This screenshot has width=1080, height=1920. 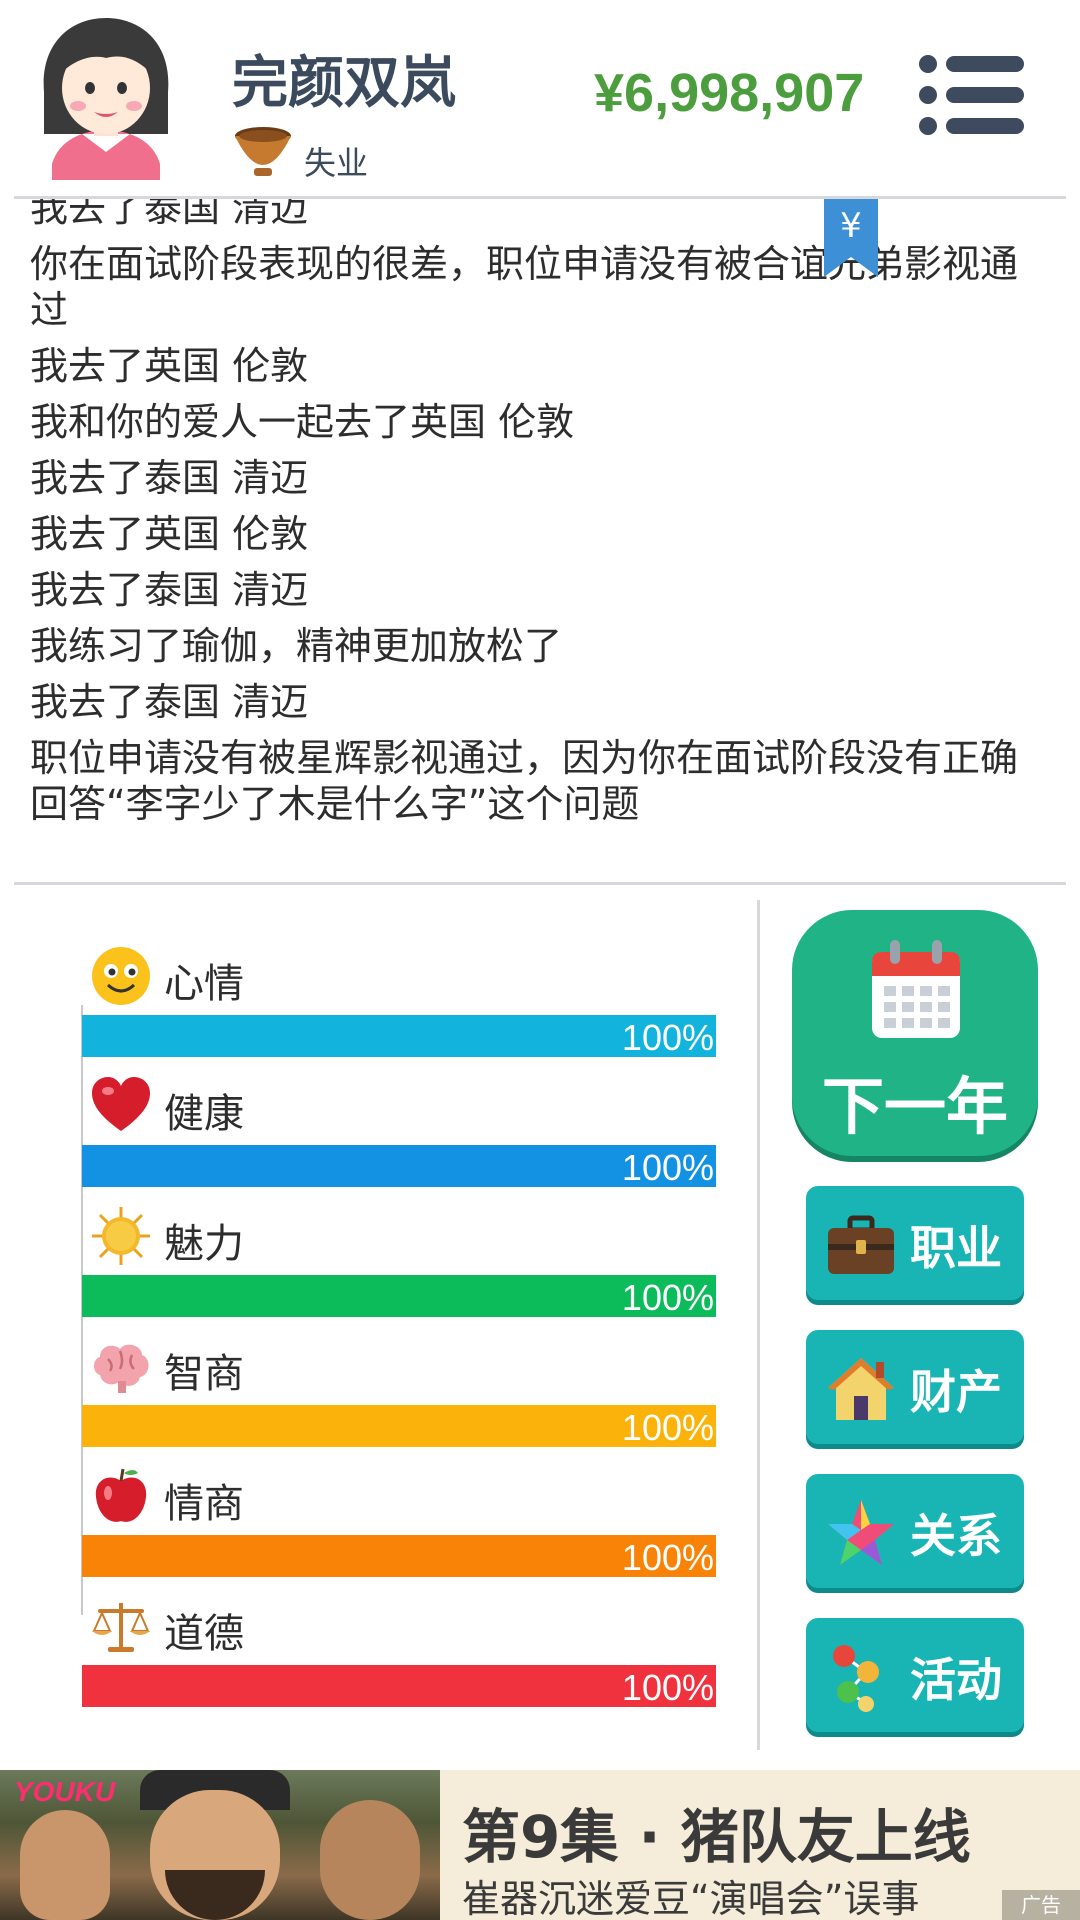 I want to click on bowl-icon, so click(x=263, y=151).